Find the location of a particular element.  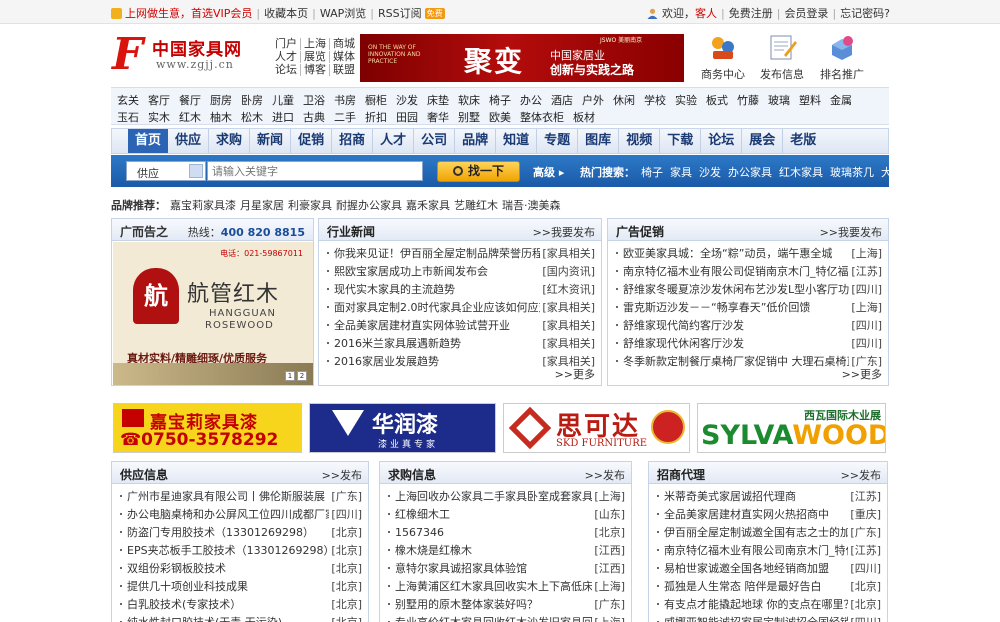

login-link: 会员登录 is located at coordinates (806, 13).